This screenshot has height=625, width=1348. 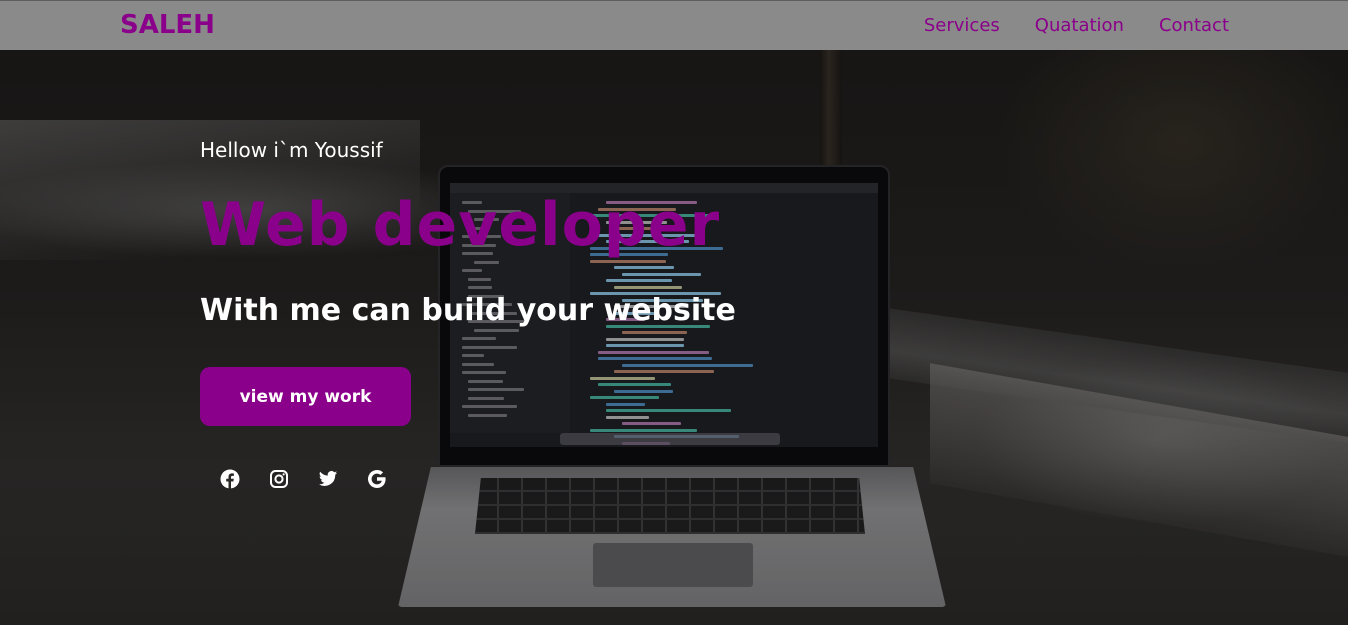 I want to click on view-my-work-button: view my work, so click(x=305, y=396).